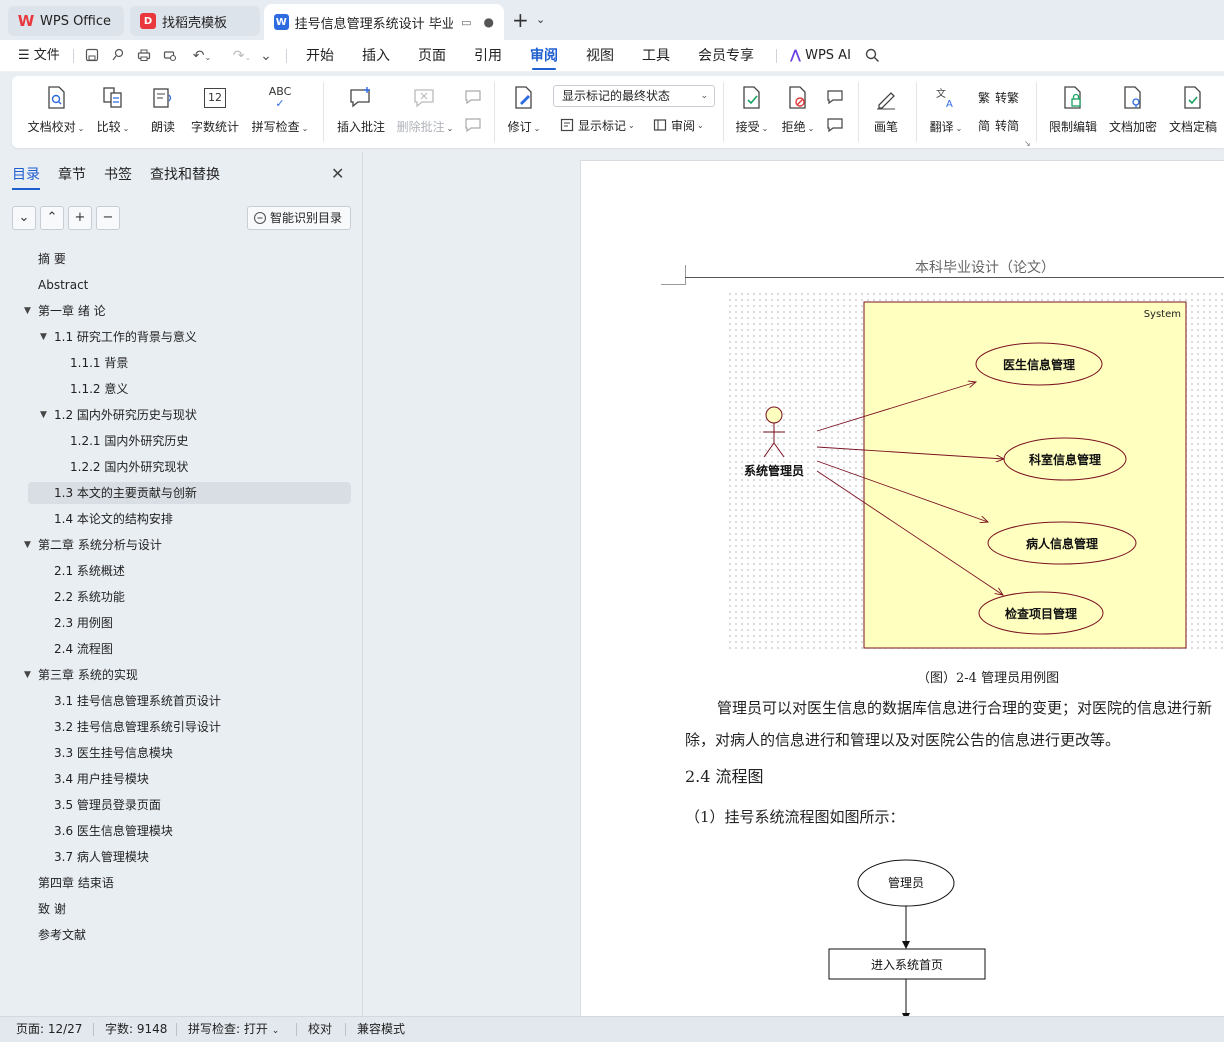 The image size is (1224, 1042). What do you see at coordinates (92, 56) in the screenshot?
I see `save-icon` at bounding box center [92, 56].